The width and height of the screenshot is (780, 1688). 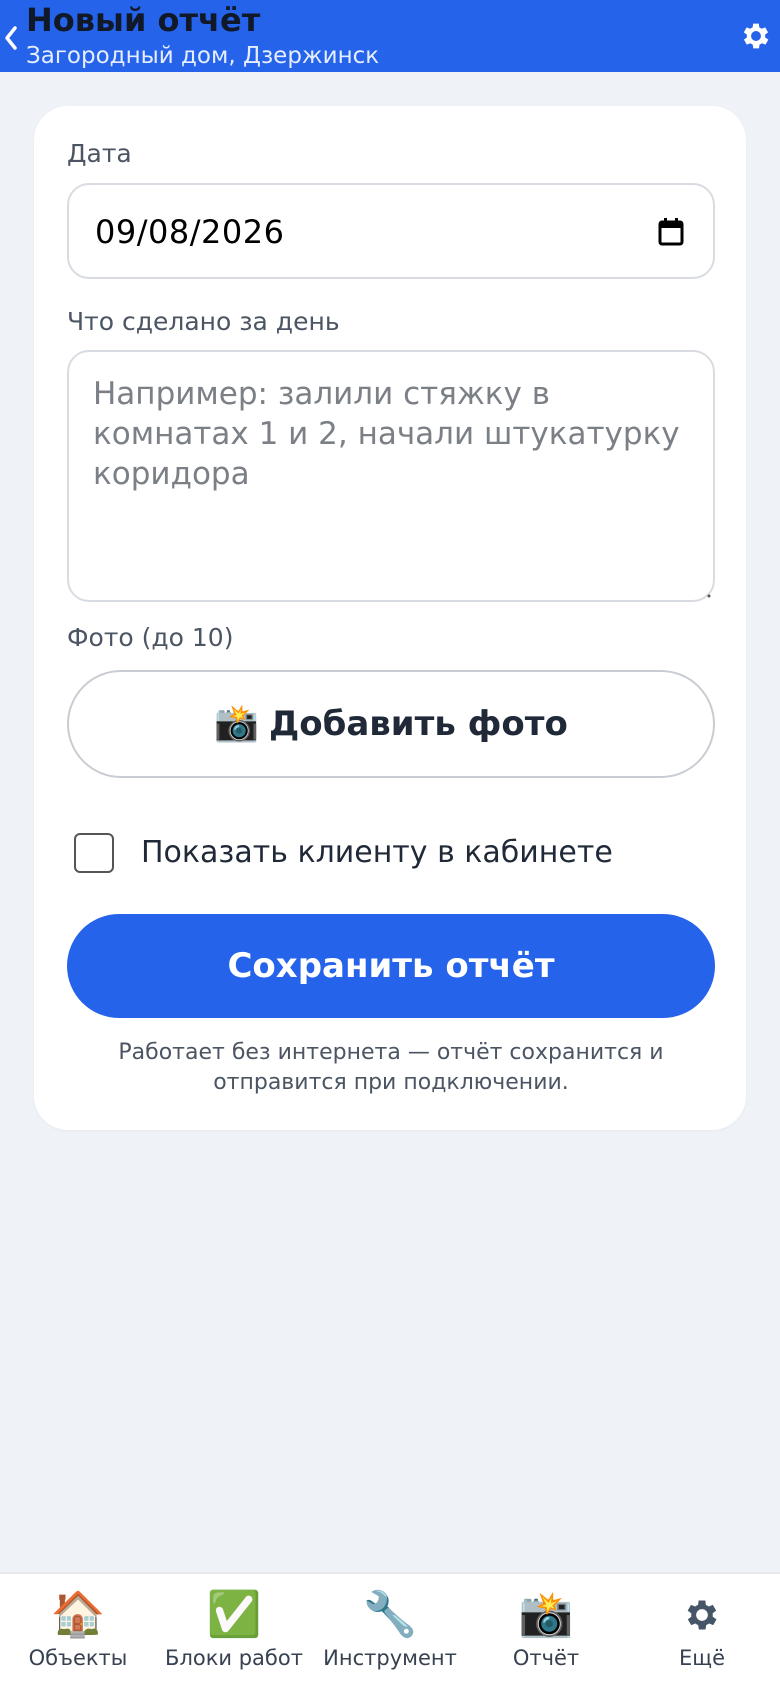 What do you see at coordinates (99, 153) in the screenshot?
I see `date-label: Дата` at bounding box center [99, 153].